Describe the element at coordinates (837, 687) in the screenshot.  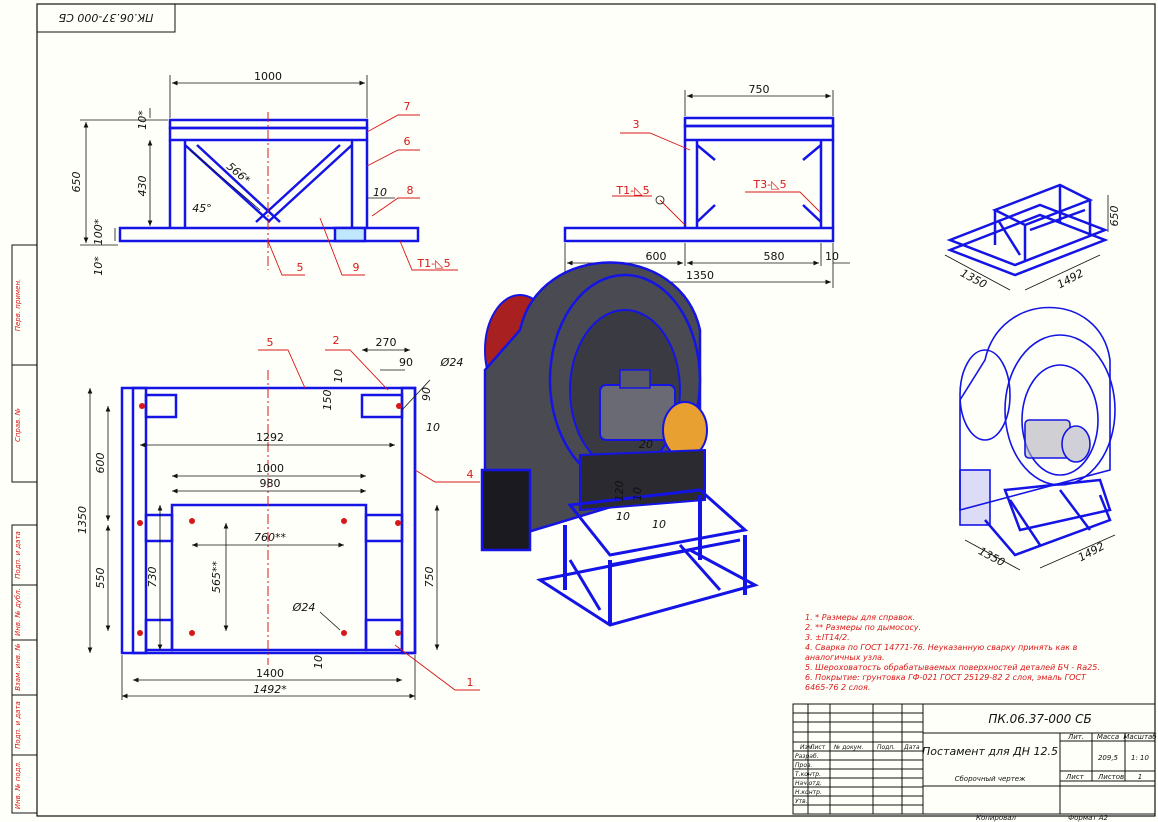
I see `note-line-8: 6465-76 2 слоя.` at that location.